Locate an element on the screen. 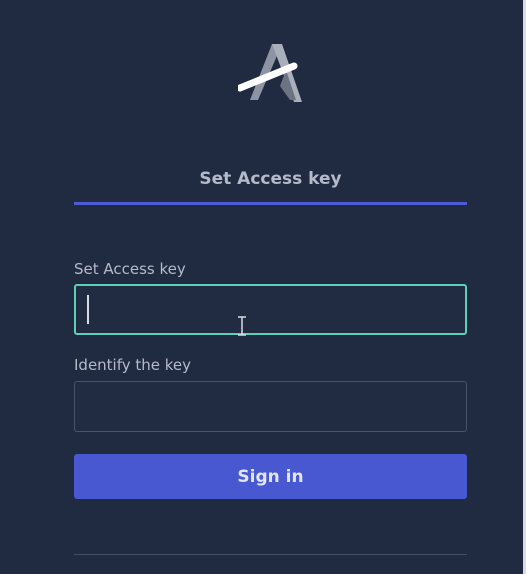 The height and width of the screenshot is (574, 526). sign-in-button: Sign in is located at coordinates (270, 476).